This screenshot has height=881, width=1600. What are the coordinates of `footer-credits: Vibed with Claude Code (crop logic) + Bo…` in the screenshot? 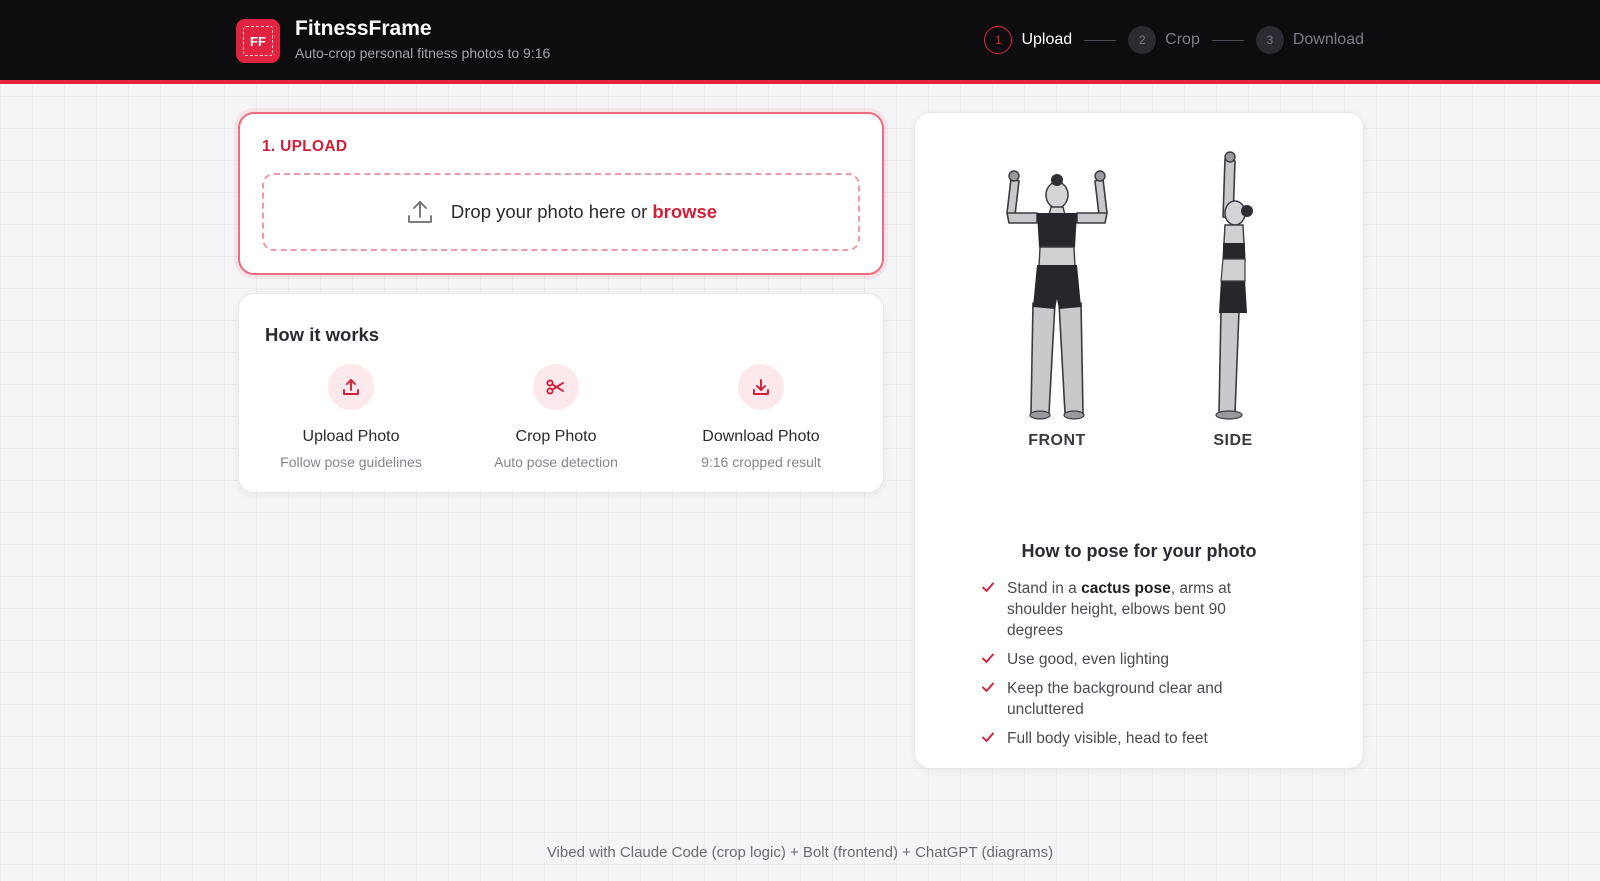 It's located at (800, 852).